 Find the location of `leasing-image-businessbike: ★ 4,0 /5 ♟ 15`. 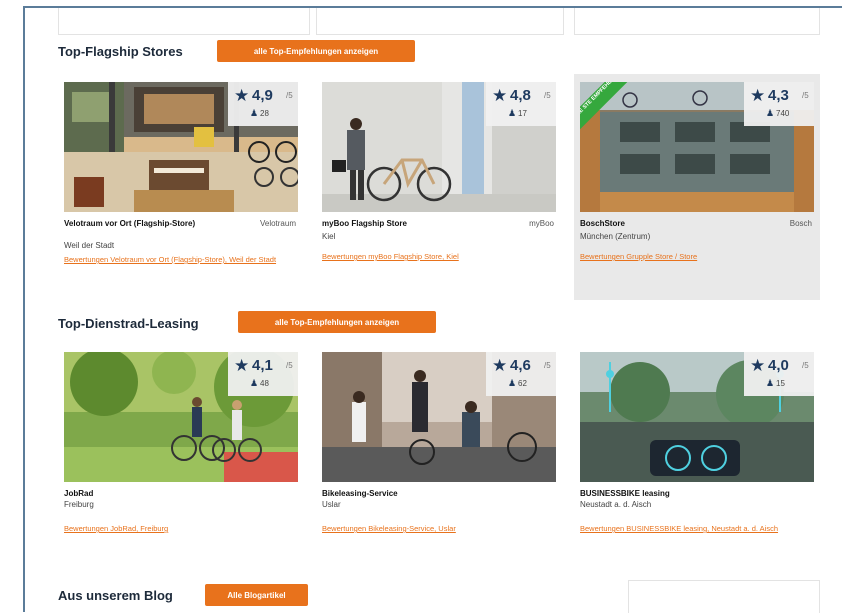

leasing-image-businessbike: ★ 4,0 /5 ♟ 15 is located at coordinates (697, 417).